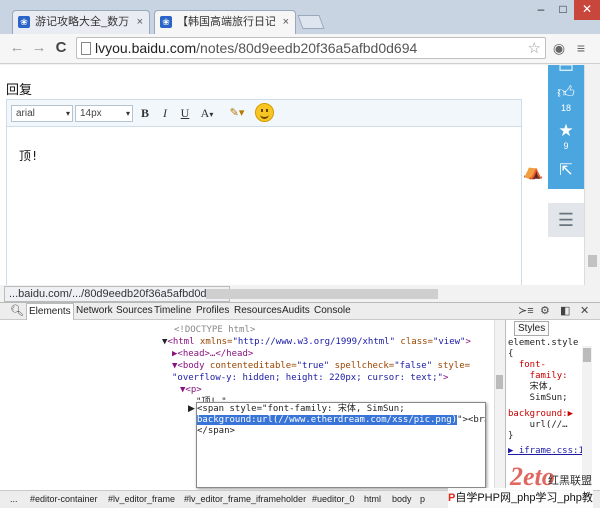 The image size is (600, 508). I want to click on globe-icon: ◉, so click(559, 48).